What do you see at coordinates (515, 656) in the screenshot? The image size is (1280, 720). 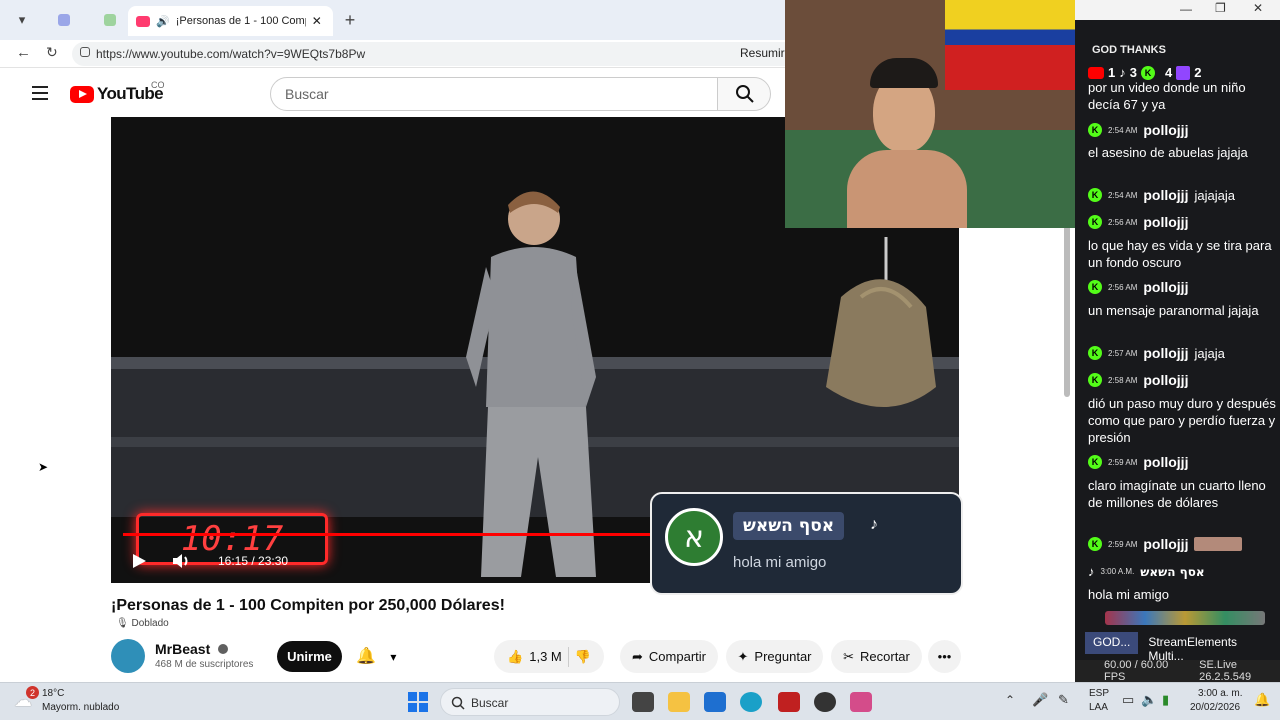 I see `thumbs-up-icon: 👍` at bounding box center [515, 656].